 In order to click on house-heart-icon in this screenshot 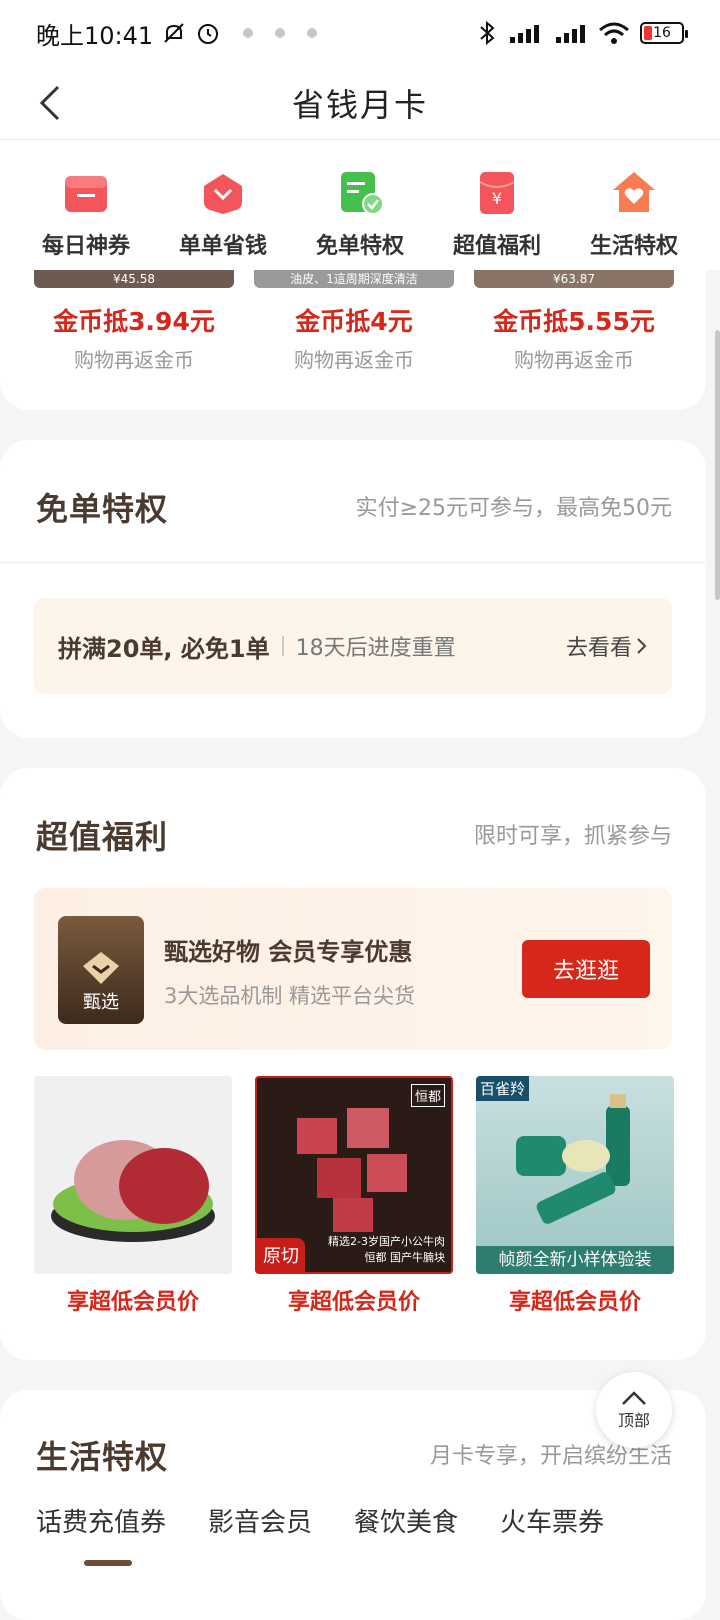, I will do `click(634, 192)`.